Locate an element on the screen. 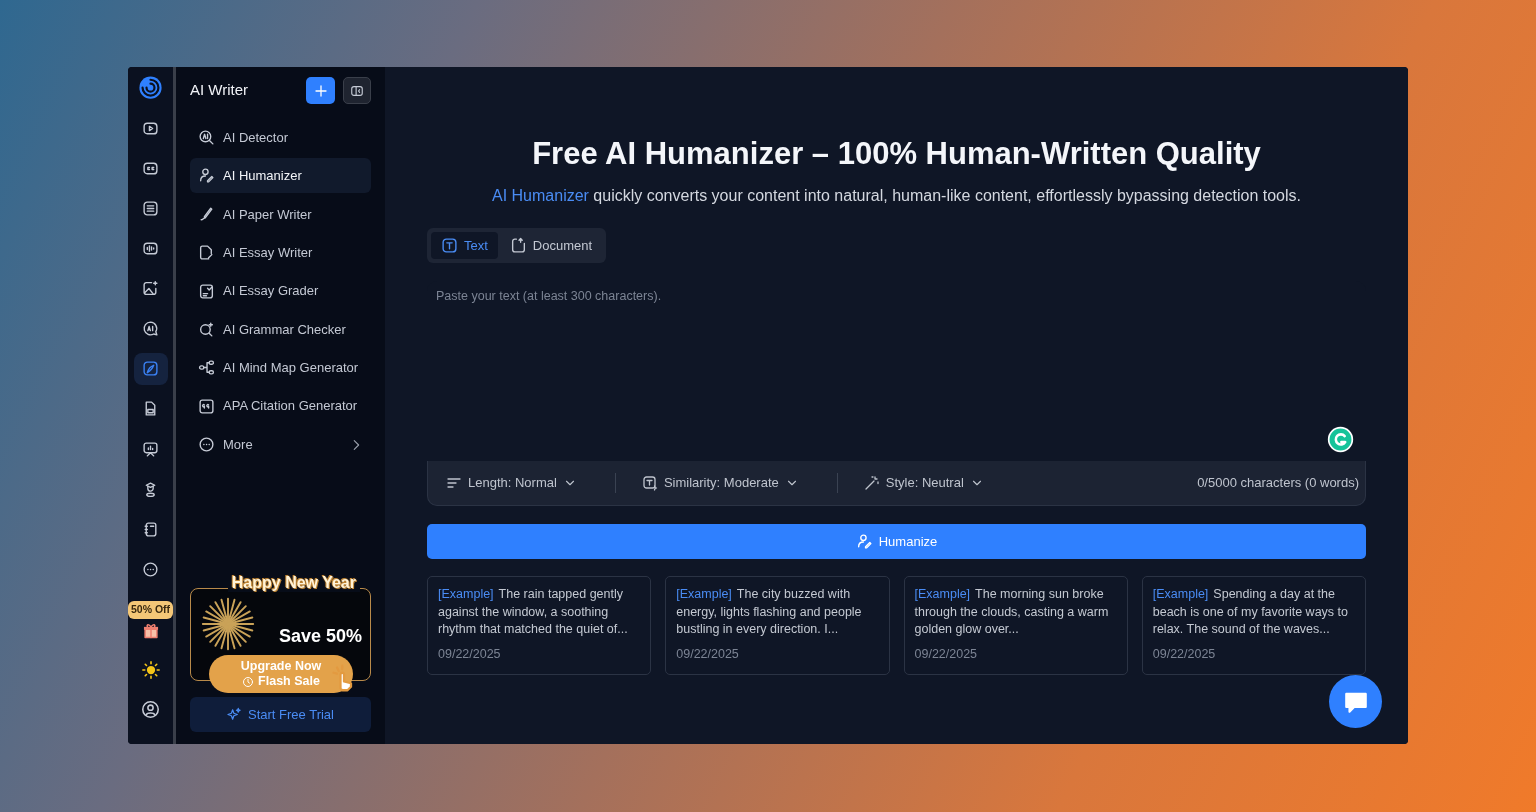 Image resolution: width=1536 pixels, height=812 pixels. sidebar-item: AI Grammar Checker is located at coordinates (280, 329).